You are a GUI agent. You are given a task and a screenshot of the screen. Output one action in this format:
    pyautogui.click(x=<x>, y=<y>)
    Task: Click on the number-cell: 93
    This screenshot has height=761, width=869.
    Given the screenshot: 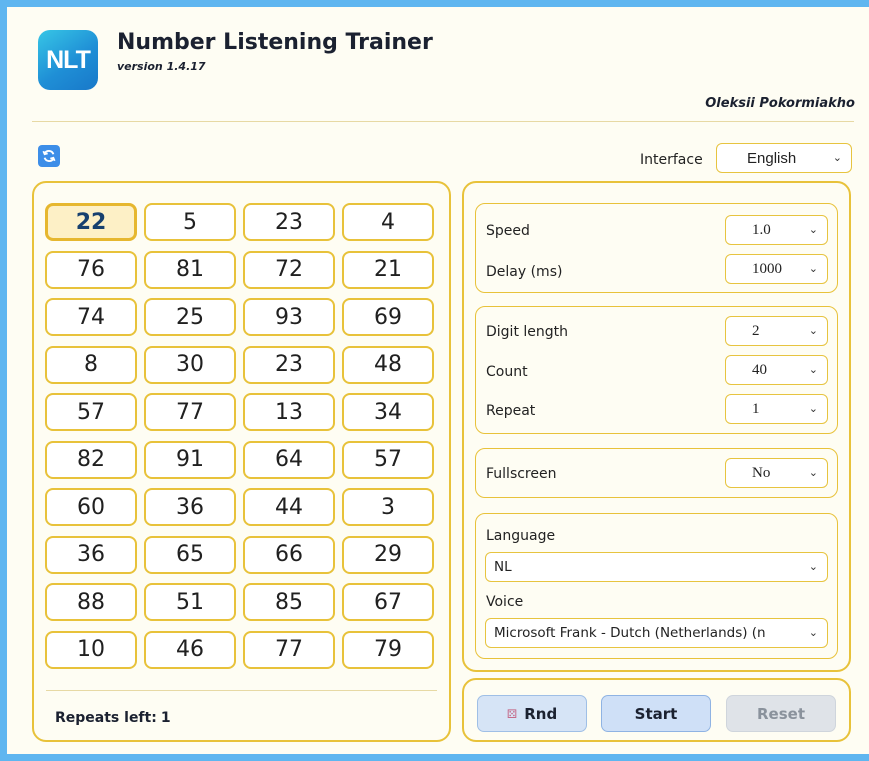 What is the action you would take?
    pyautogui.click(x=289, y=317)
    